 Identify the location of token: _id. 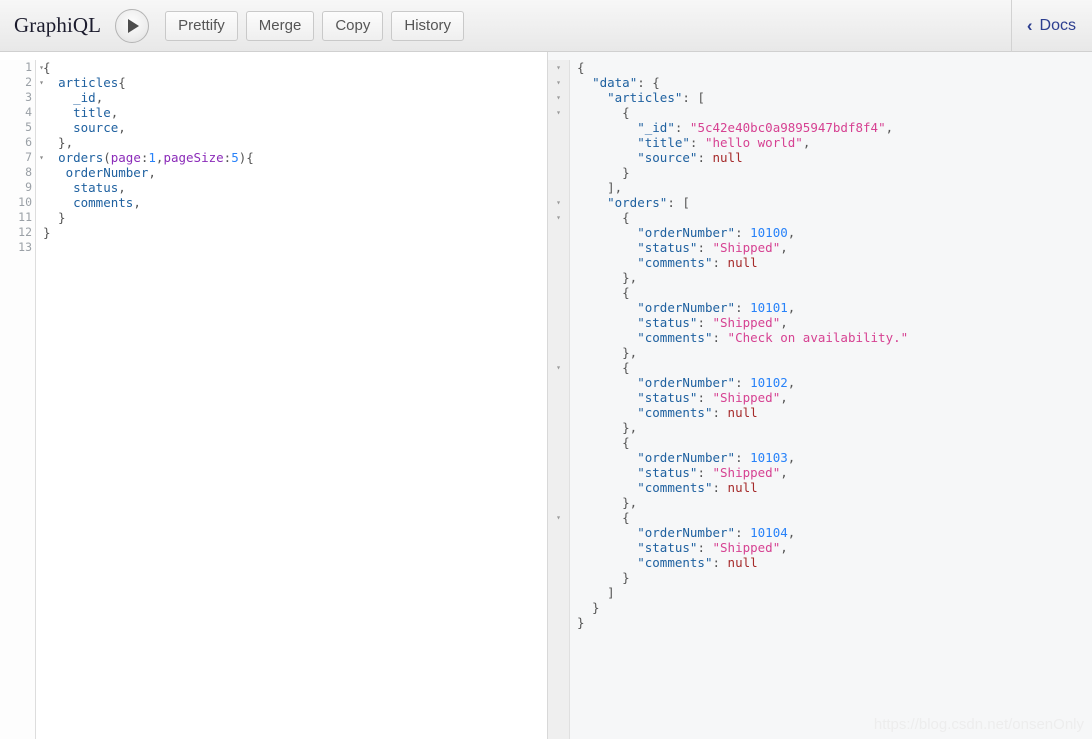
(84, 97).